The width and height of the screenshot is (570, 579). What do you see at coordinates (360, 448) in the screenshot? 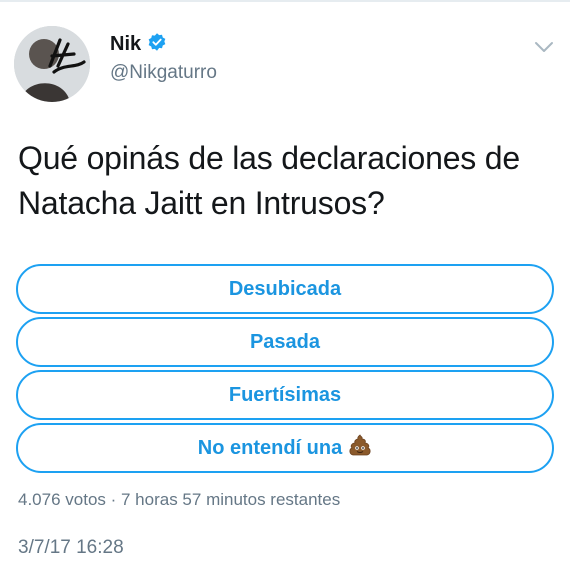
I see `poop-emoji-icon` at bounding box center [360, 448].